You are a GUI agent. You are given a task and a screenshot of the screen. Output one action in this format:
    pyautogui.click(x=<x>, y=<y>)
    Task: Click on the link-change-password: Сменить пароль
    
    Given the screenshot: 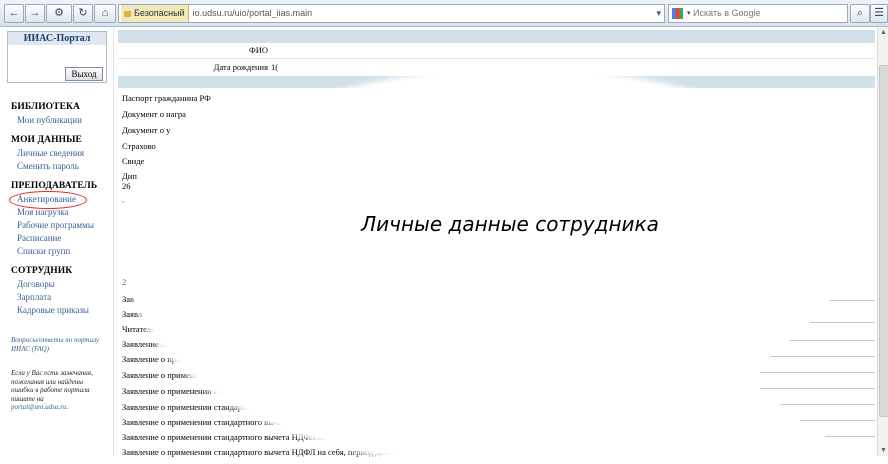 What is the action you would take?
    pyautogui.click(x=48, y=166)
    